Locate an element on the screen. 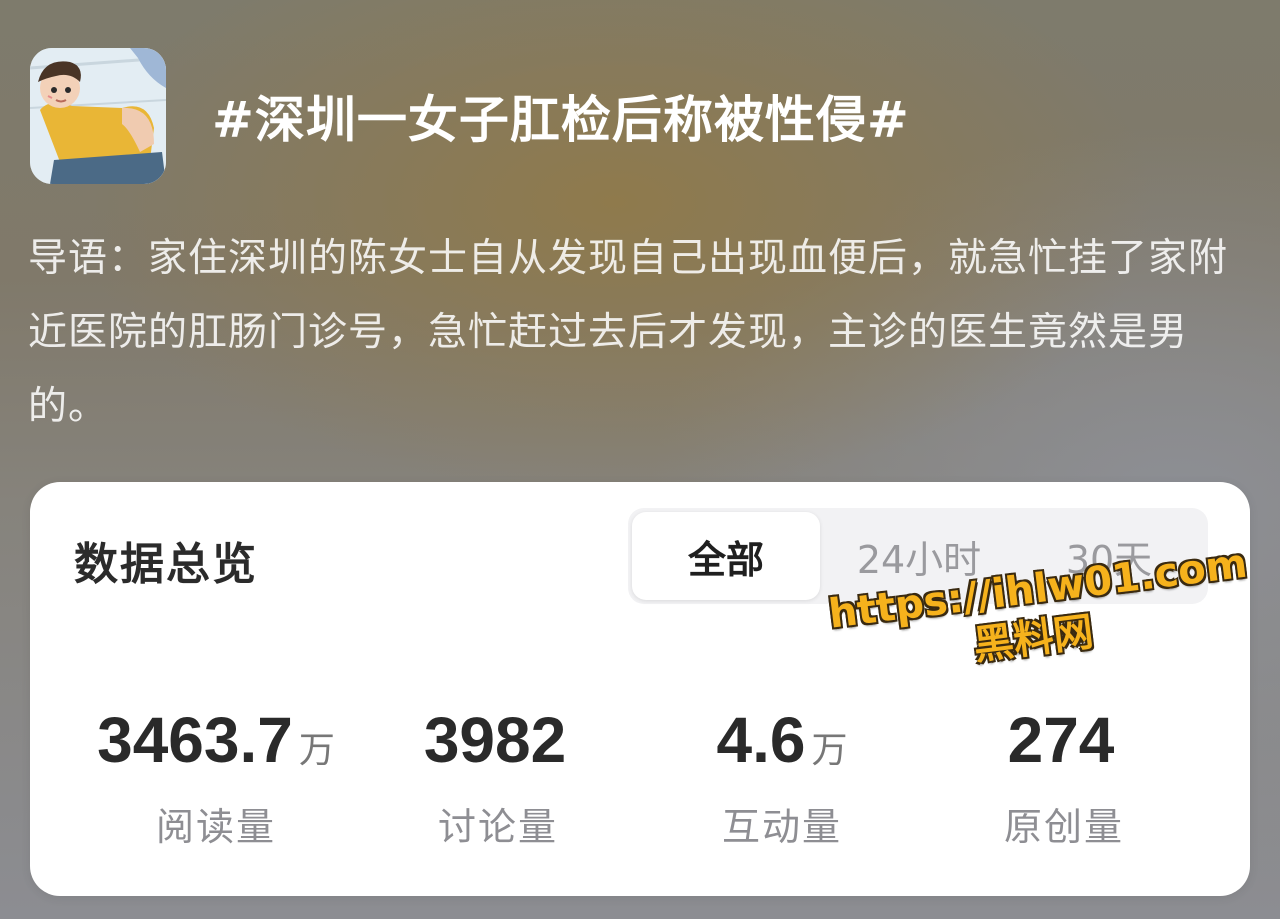 This screenshot has height=919, width=1280. topic-title: #深圳一女子肛检后称被性侵# is located at coordinates (561, 120).